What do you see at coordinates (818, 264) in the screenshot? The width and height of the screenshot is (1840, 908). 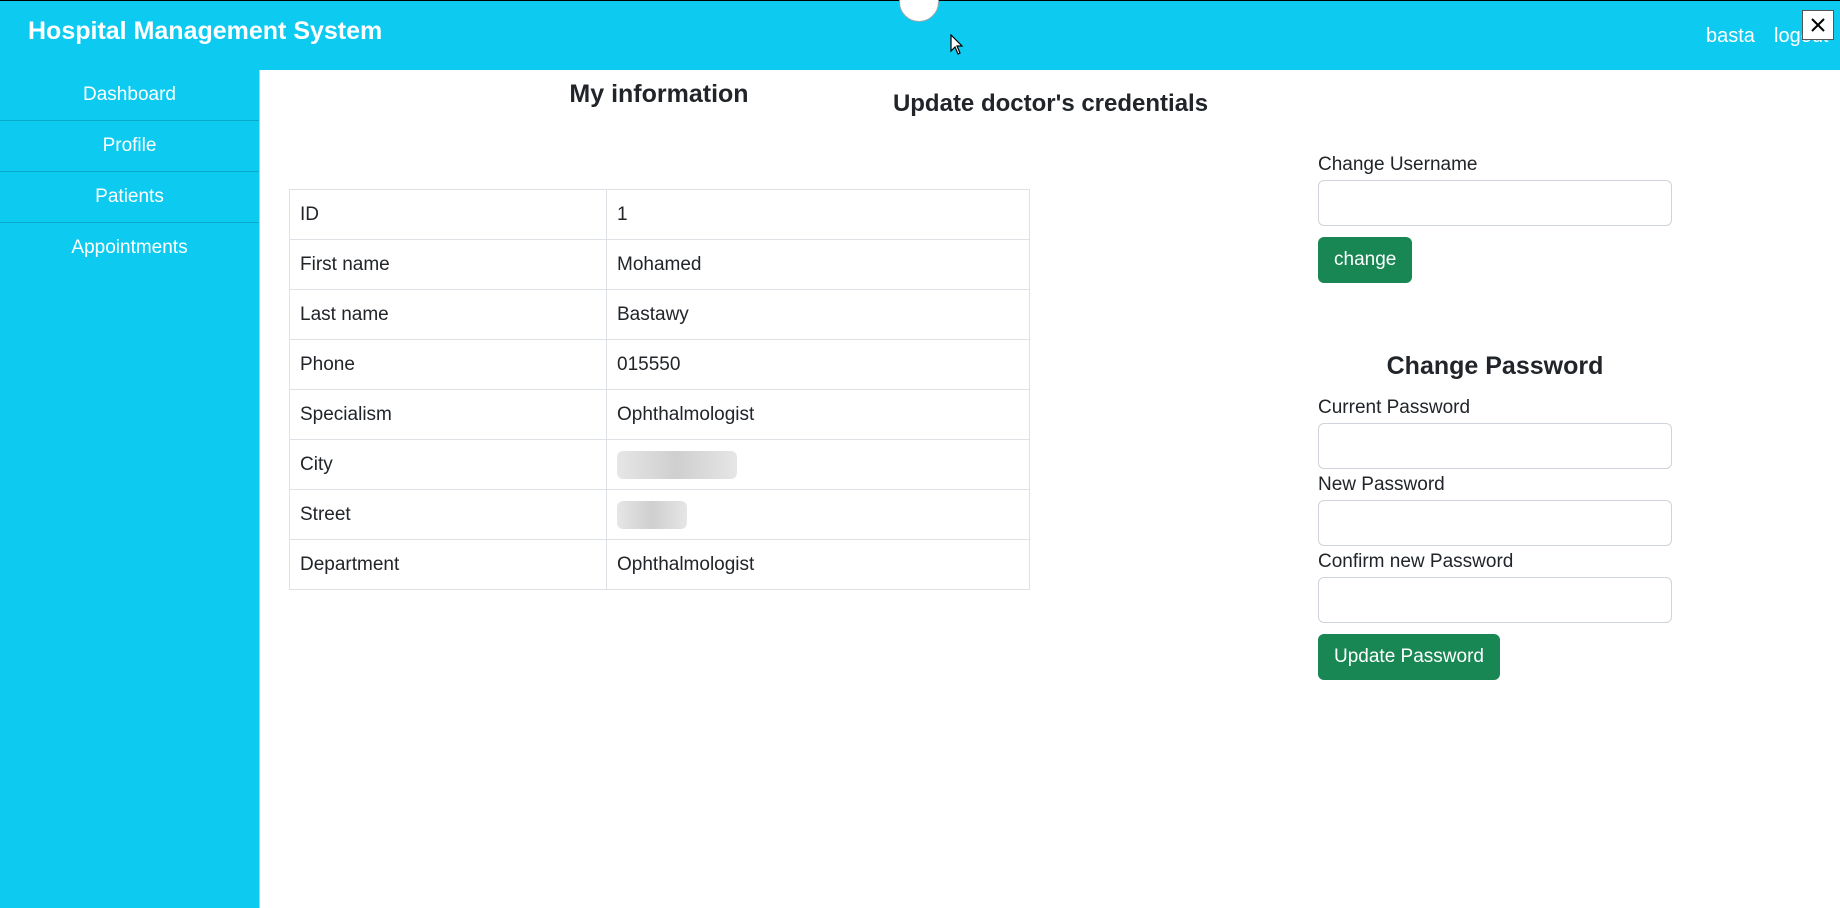 I see `row-value-first-name: Mohamed` at bounding box center [818, 264].